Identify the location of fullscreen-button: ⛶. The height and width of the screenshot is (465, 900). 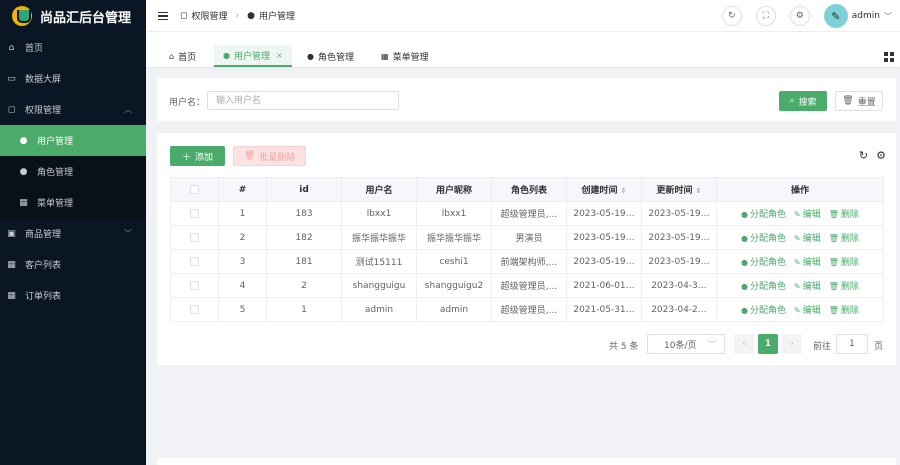
(765, 16).